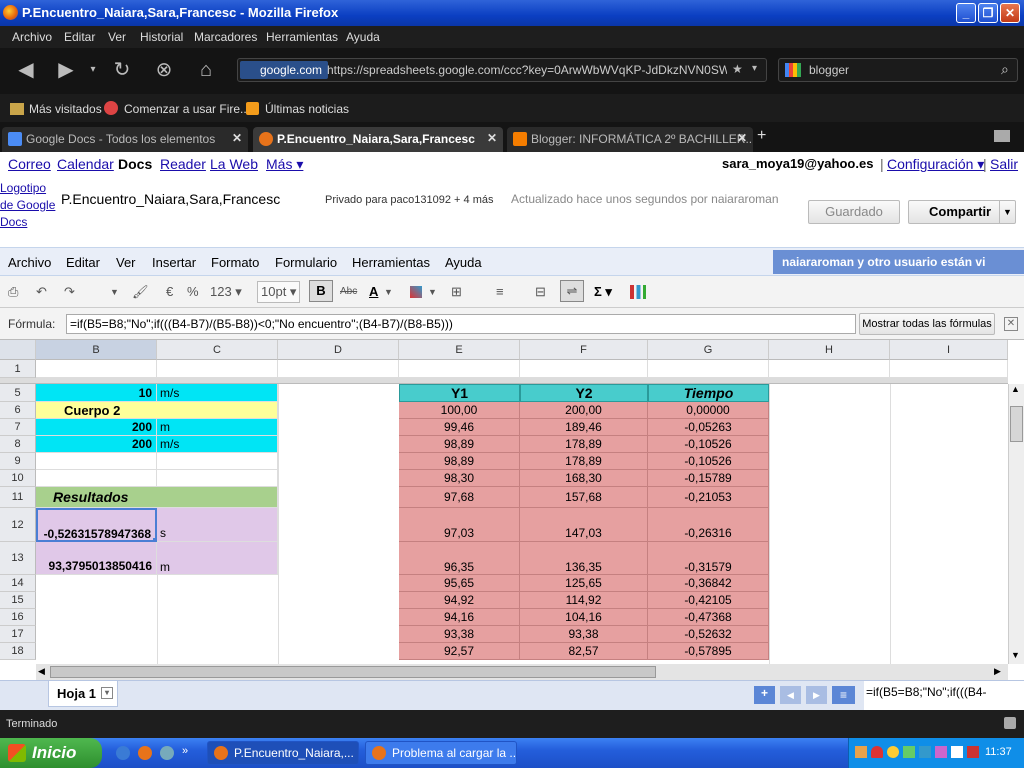  I want to click on menu-insertar: Insertar, so click(174, 262).